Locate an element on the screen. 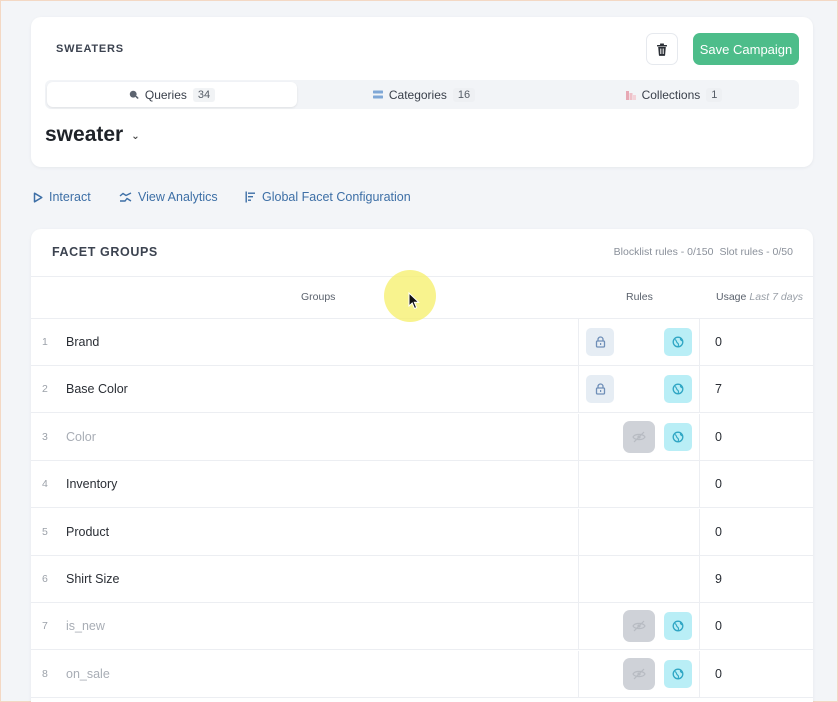 This screenshot has width=838, height=702. facet-group-name: Shirt Size is located at coordinates (93, 579).